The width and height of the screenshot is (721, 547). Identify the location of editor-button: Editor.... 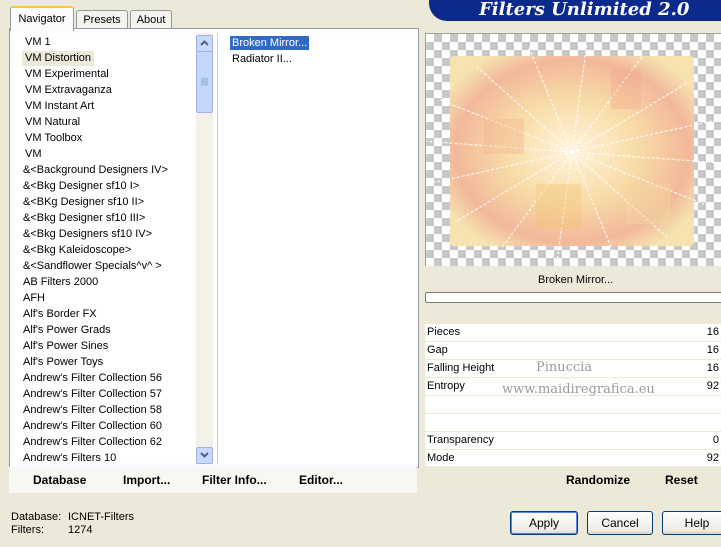
(321, 480).